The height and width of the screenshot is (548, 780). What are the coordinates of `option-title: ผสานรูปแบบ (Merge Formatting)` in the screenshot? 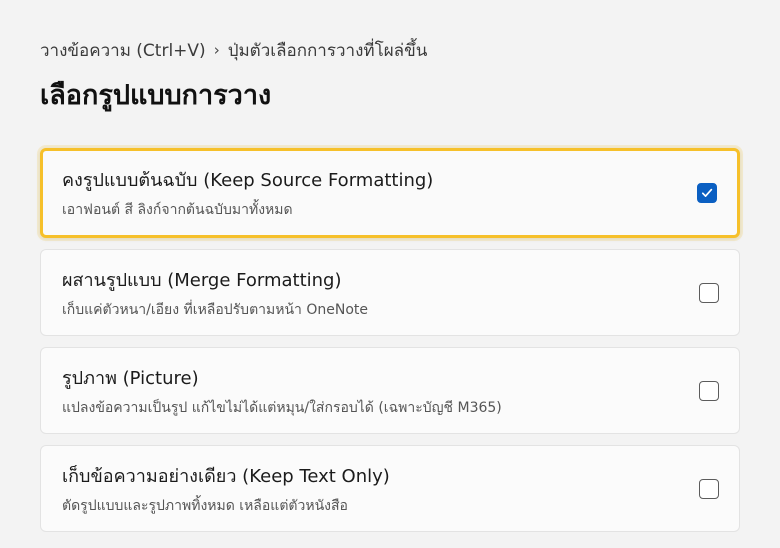 It's located at (202, 280).